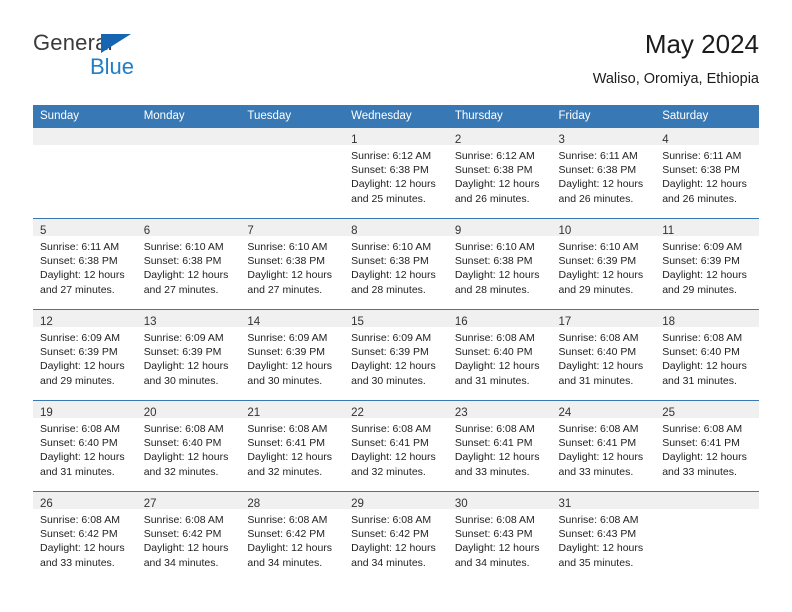 Image resolution: width=792 pixels, height=612 pixels. What do you see at coordinates (292, 228) in the screenshot?
I see `day-number-band: 7` at bounding box center [292, 228].